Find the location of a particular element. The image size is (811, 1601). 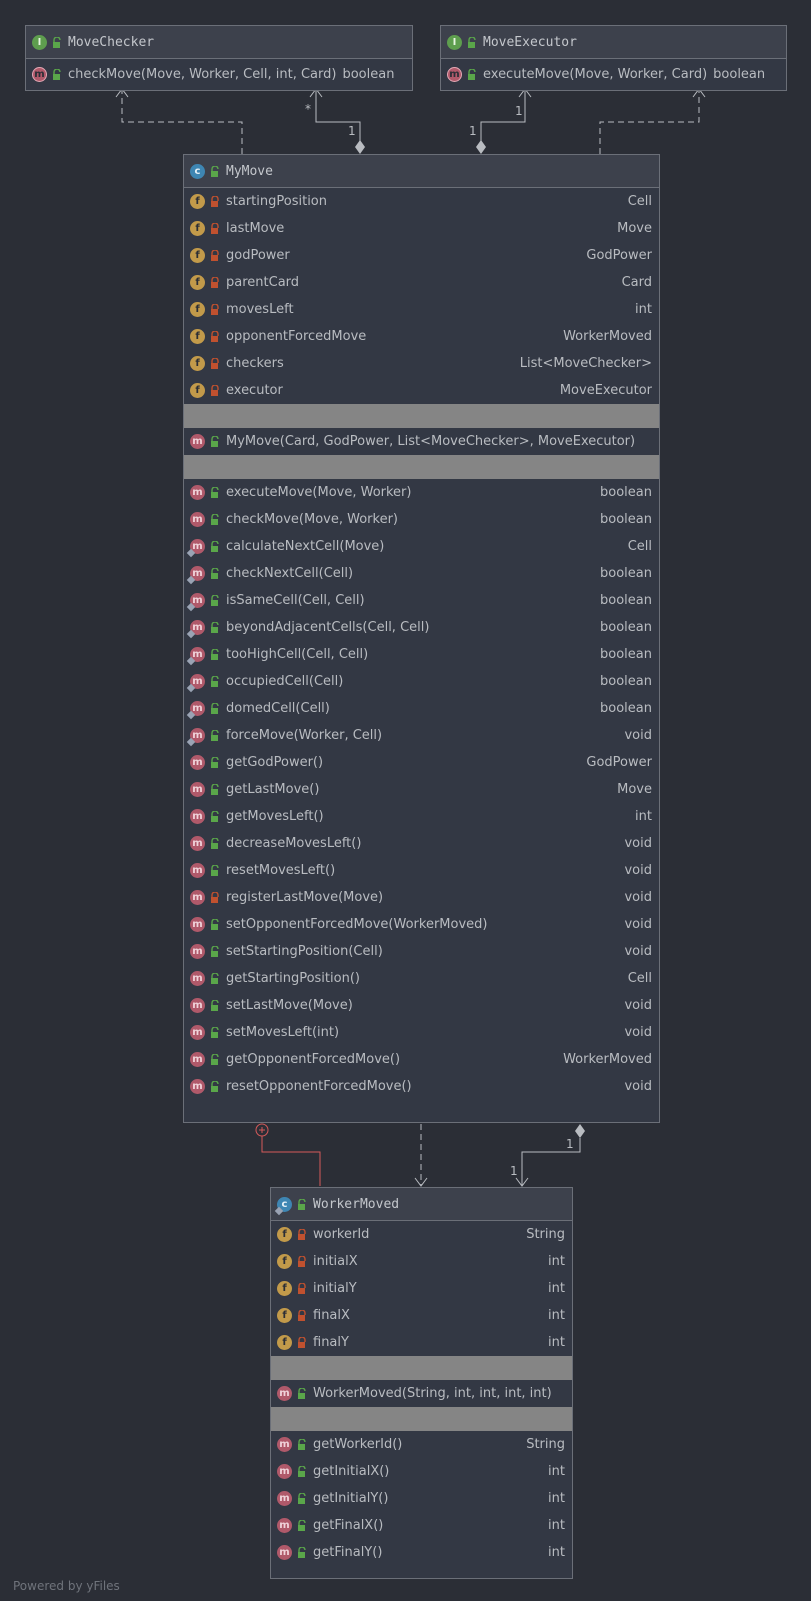

method-row: m executeMove(Move, Worker) boolean is located at coordinates (421, 492).